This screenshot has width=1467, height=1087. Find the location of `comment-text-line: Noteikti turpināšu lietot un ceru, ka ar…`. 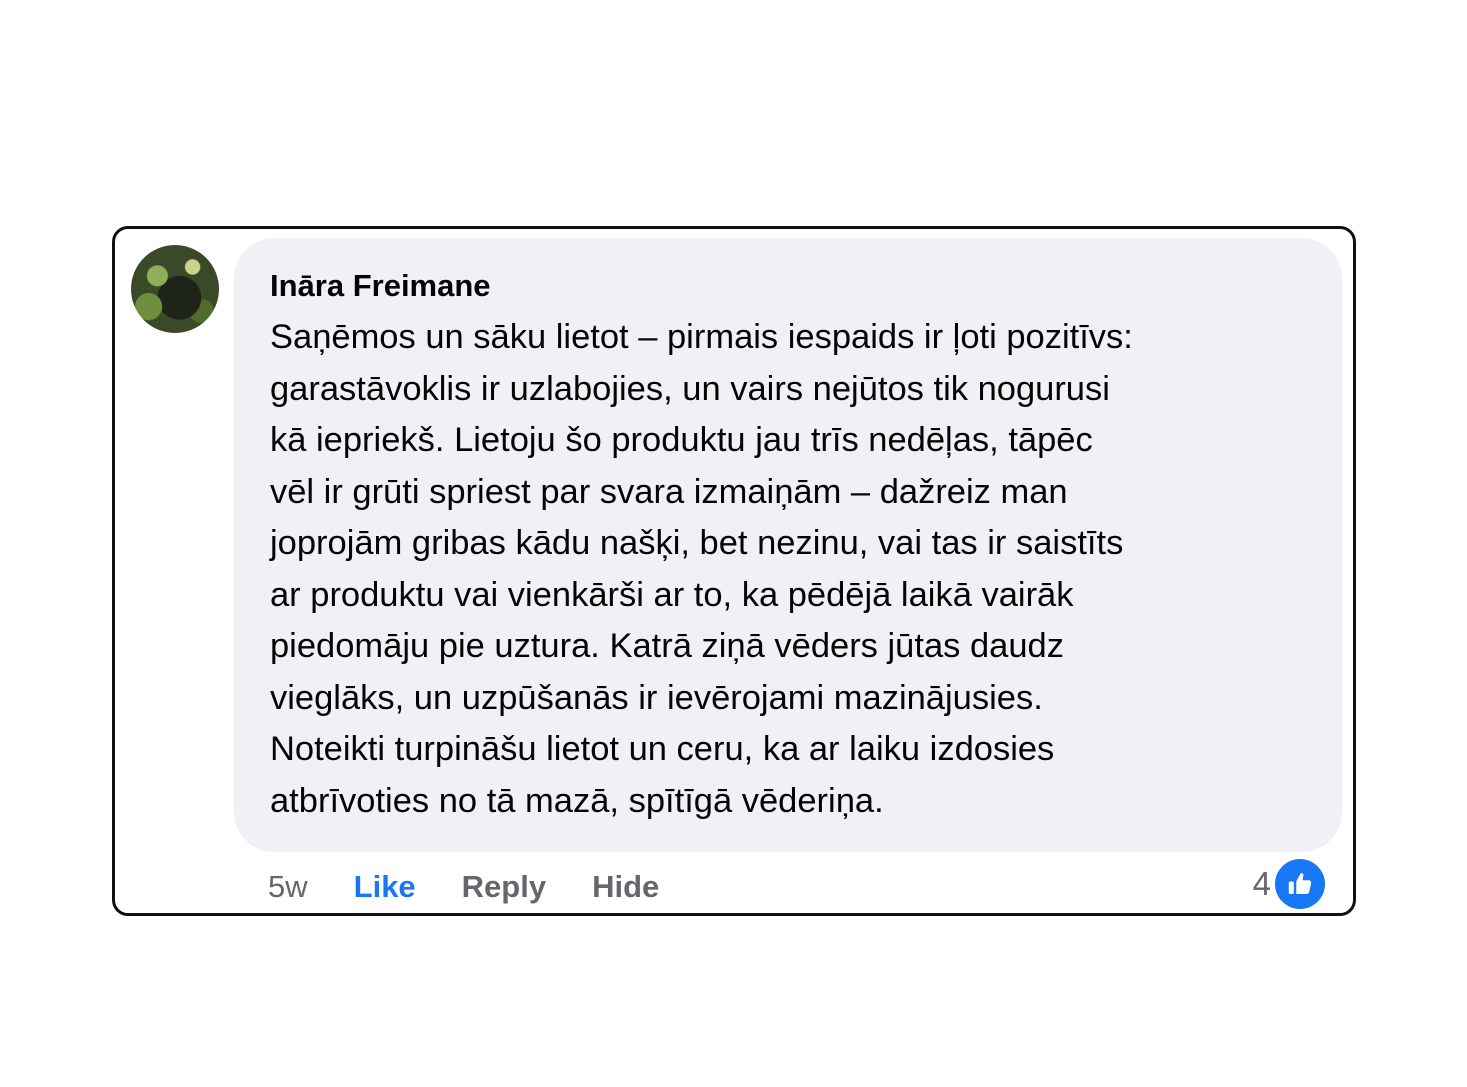

comment-text-line: Noteikti turpināšu lietot un ceru, ka ar… is located at coordinates (662, 749).